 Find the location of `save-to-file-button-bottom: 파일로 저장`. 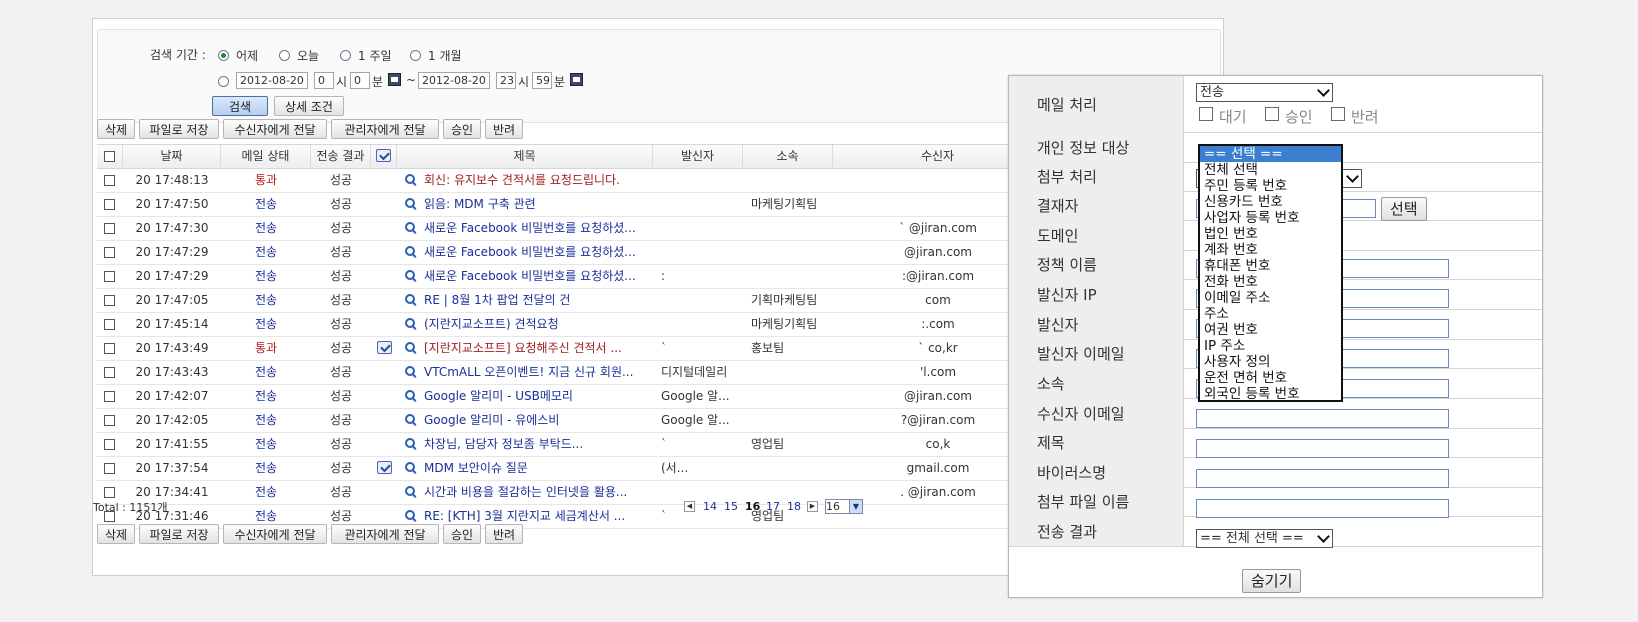

save-to-file-button-bottom: 파일로 저장 is located at coordinates (179, 534).